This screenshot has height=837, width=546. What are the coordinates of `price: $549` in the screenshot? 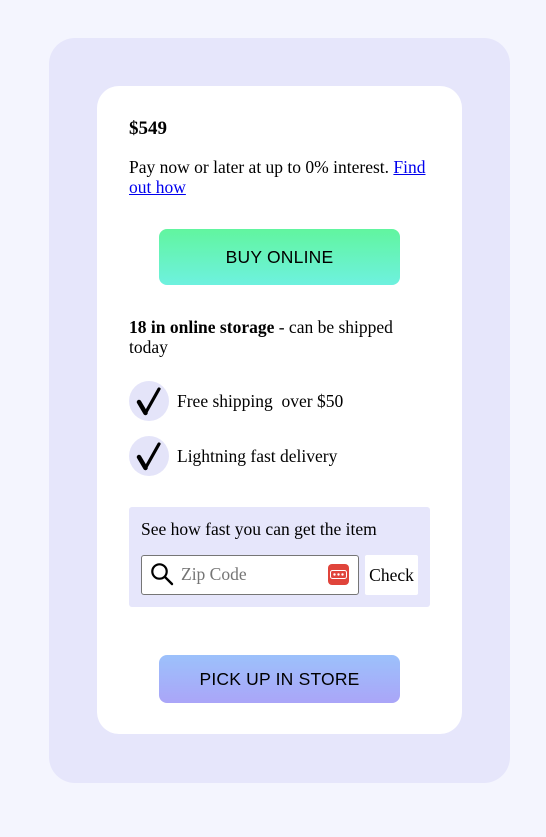 It's located at (148, 128).